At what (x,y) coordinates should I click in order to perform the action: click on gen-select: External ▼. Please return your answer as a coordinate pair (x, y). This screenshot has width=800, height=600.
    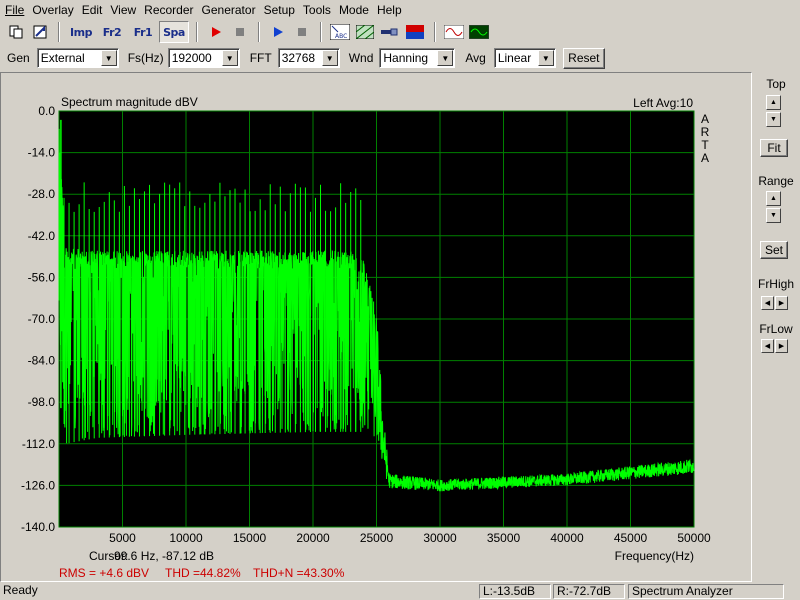
    Looking at the image, I should click on (77, 58).